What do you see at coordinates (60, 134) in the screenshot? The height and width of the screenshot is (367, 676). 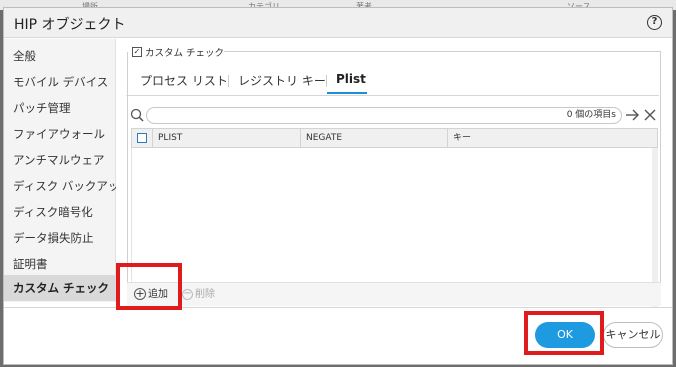 I see `sidebar-item-firewall: ファイアウォール` at bounding box center [60, 134].